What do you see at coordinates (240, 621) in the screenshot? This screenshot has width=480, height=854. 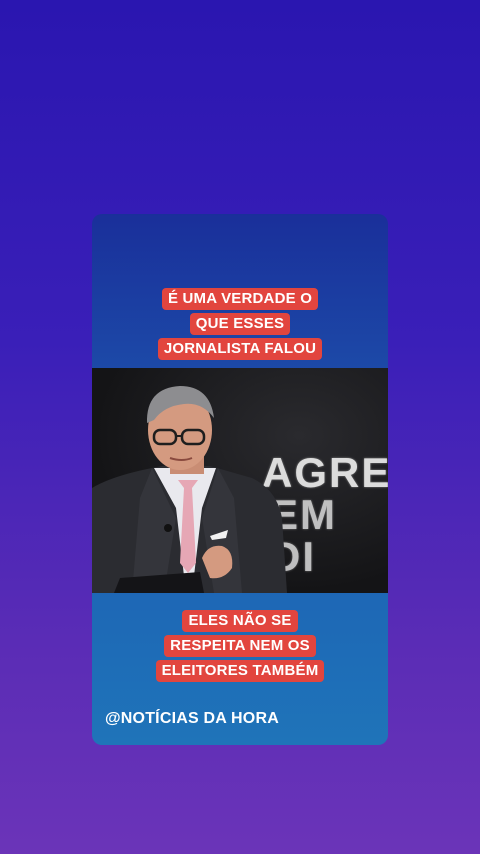 I see `bottom-caption-line-1: ELES NÃO SE` at bounding box center [240, 621].